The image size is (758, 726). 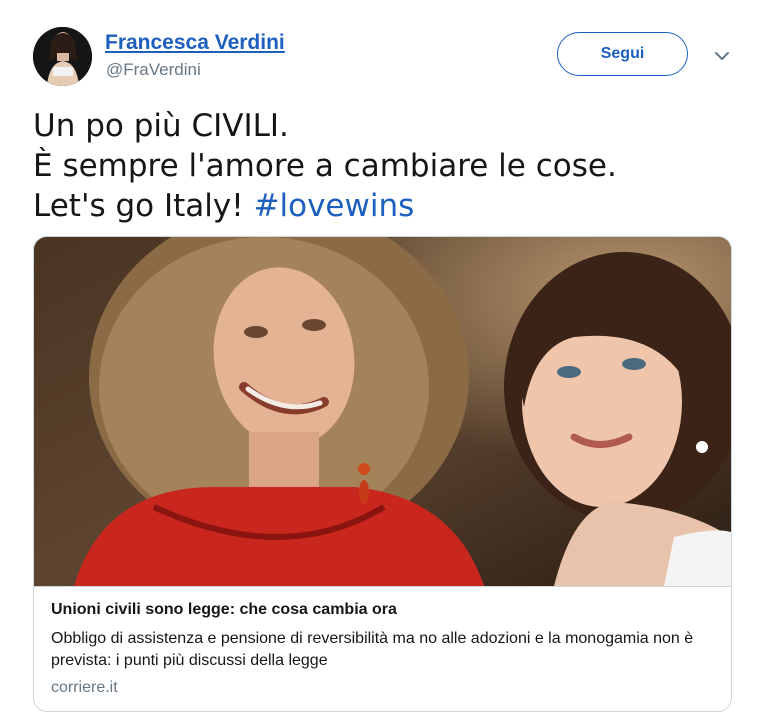 I want to click on follow-button: Segui, so click(x=622, y=54).